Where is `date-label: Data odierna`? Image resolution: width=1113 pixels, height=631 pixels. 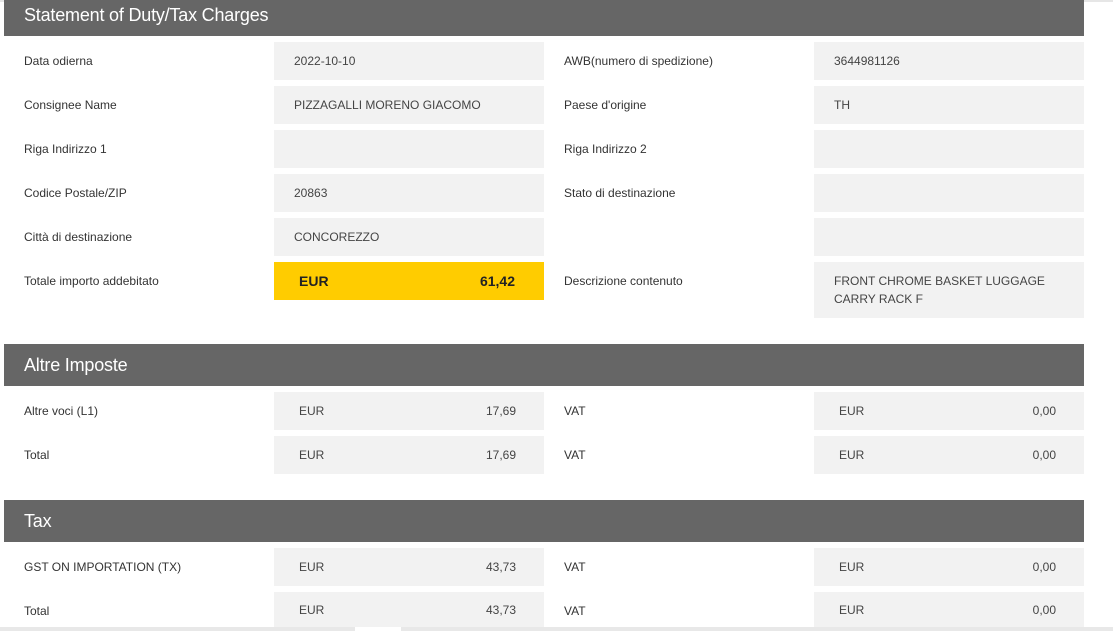 date-label: Data odierna is located at coordinates (58, 61).